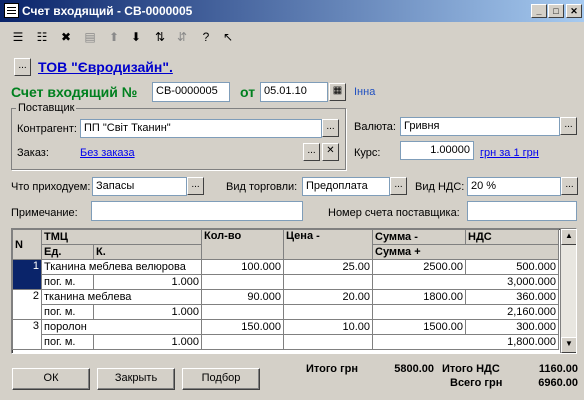  What do you see at coordinates (243, 267) in the screenshot?
I see `qty-cell: 100.000` at bounding box center [243, 267].